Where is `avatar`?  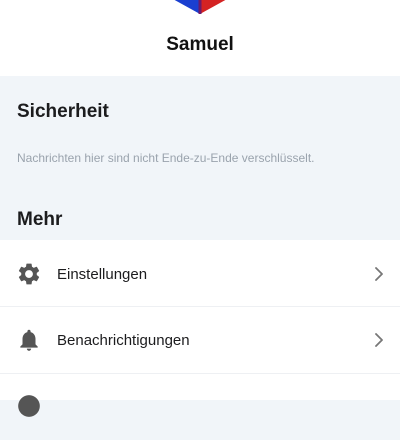 avatar is located at coordinates (200, 7).